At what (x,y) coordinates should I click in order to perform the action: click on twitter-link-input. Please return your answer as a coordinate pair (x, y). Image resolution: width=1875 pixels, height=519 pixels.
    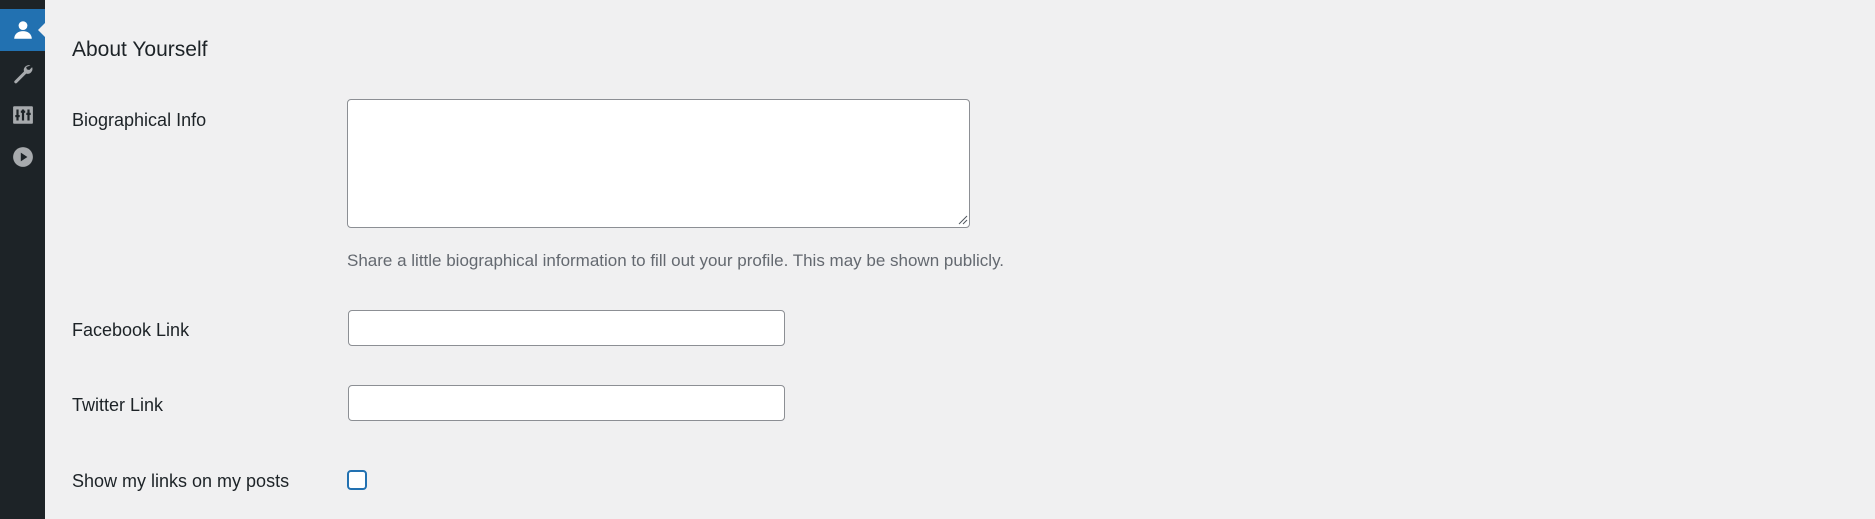
    Looking at the image, I should click on (566, 403).